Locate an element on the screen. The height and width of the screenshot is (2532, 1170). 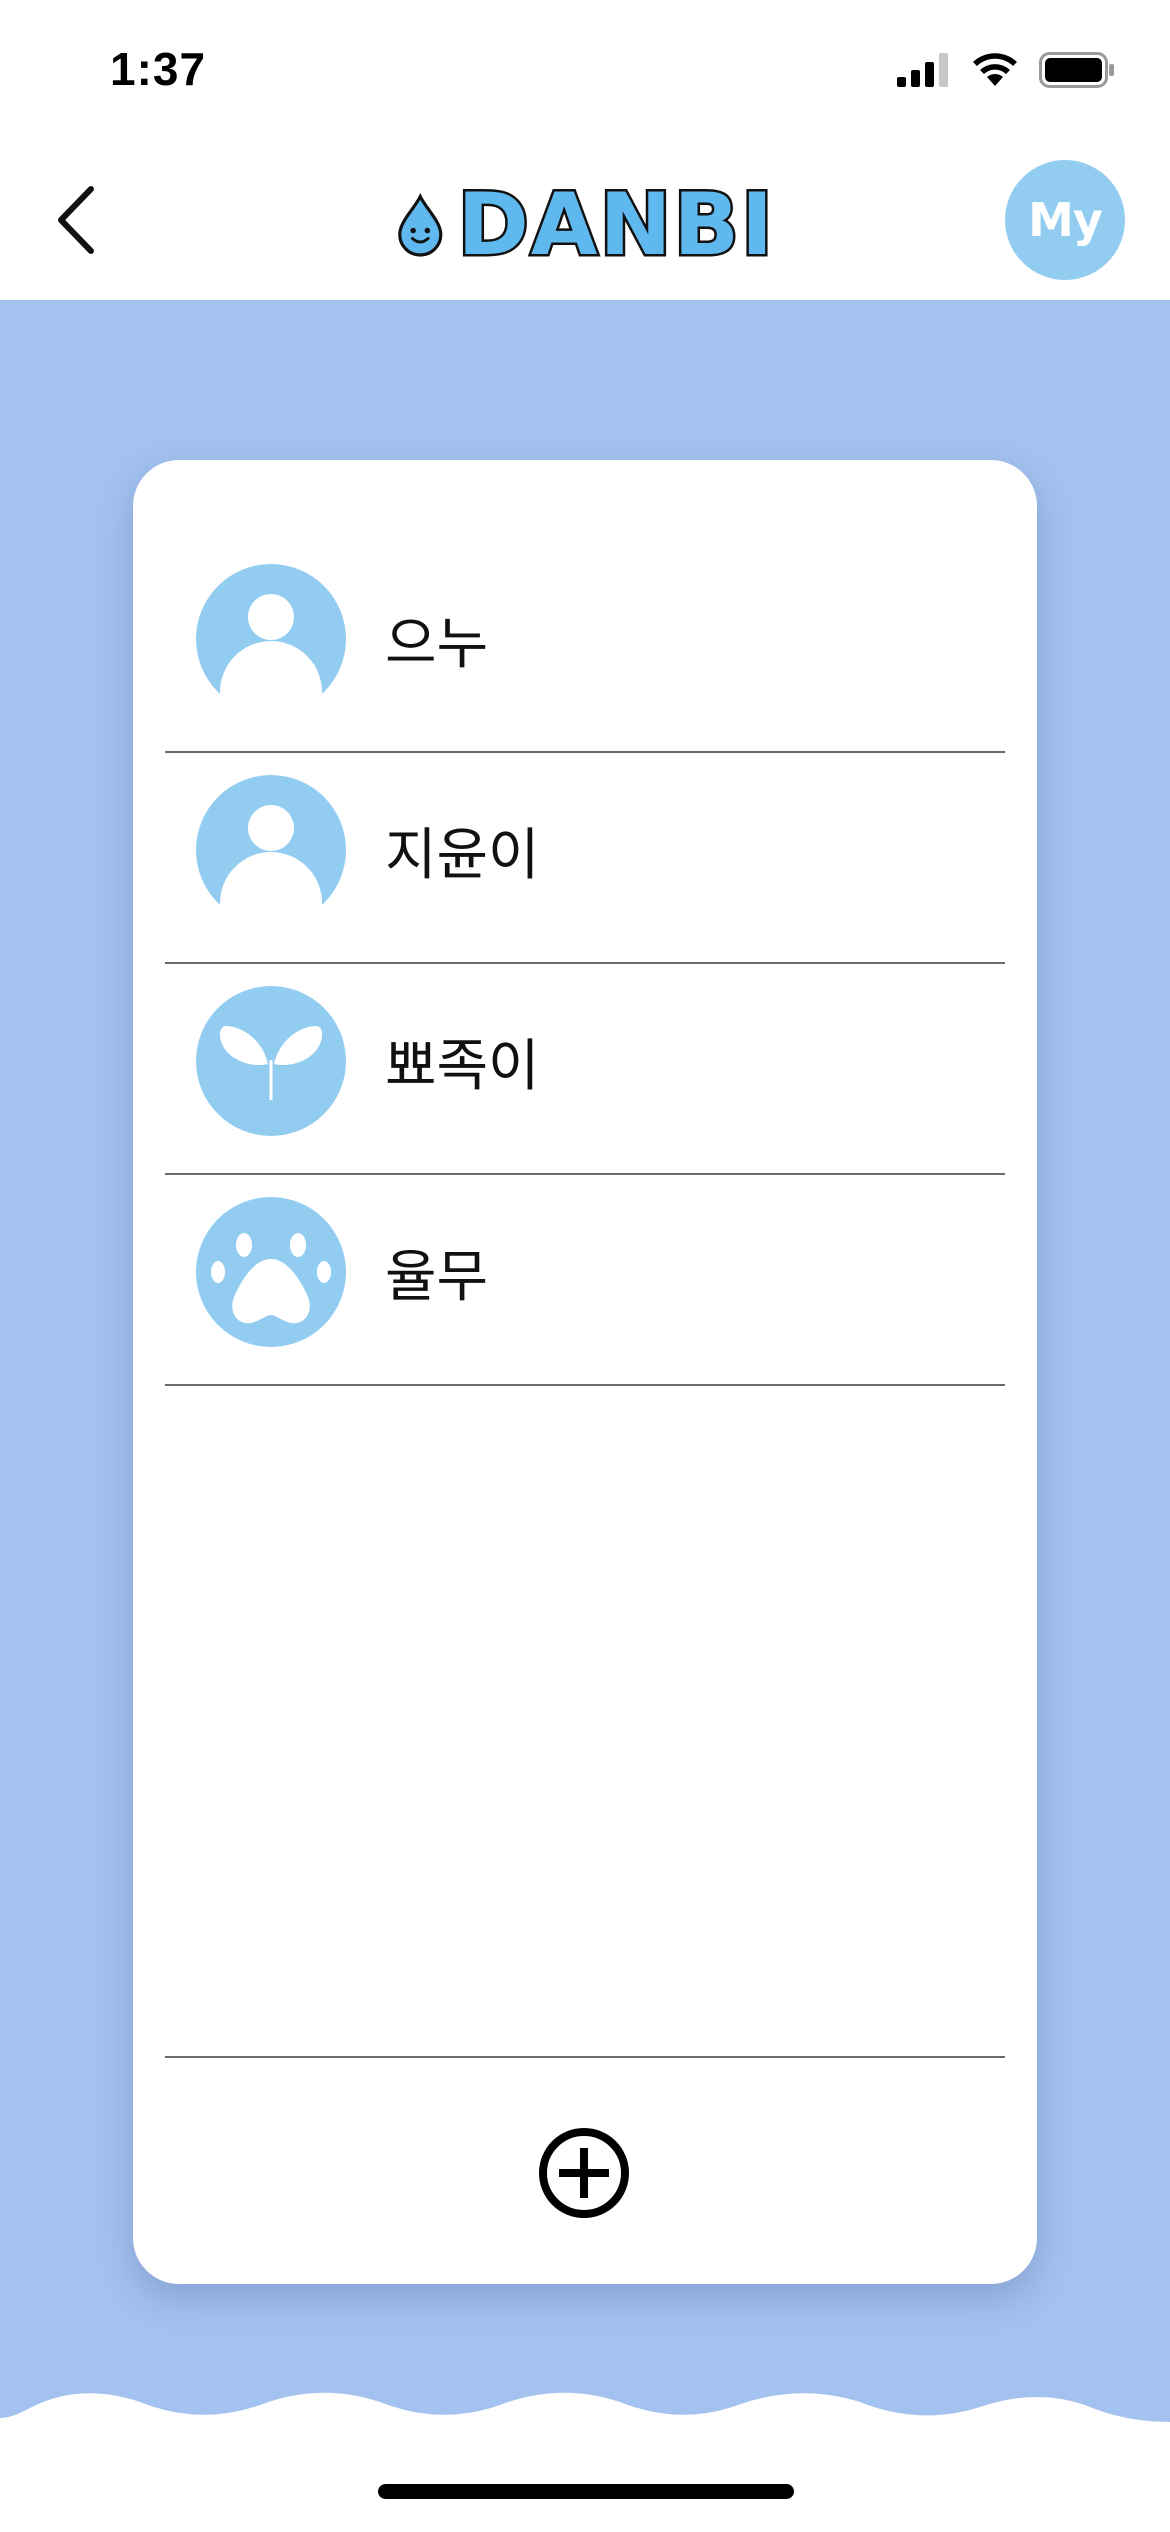
status-time: 1:37 is located at coordinates (158, 69).